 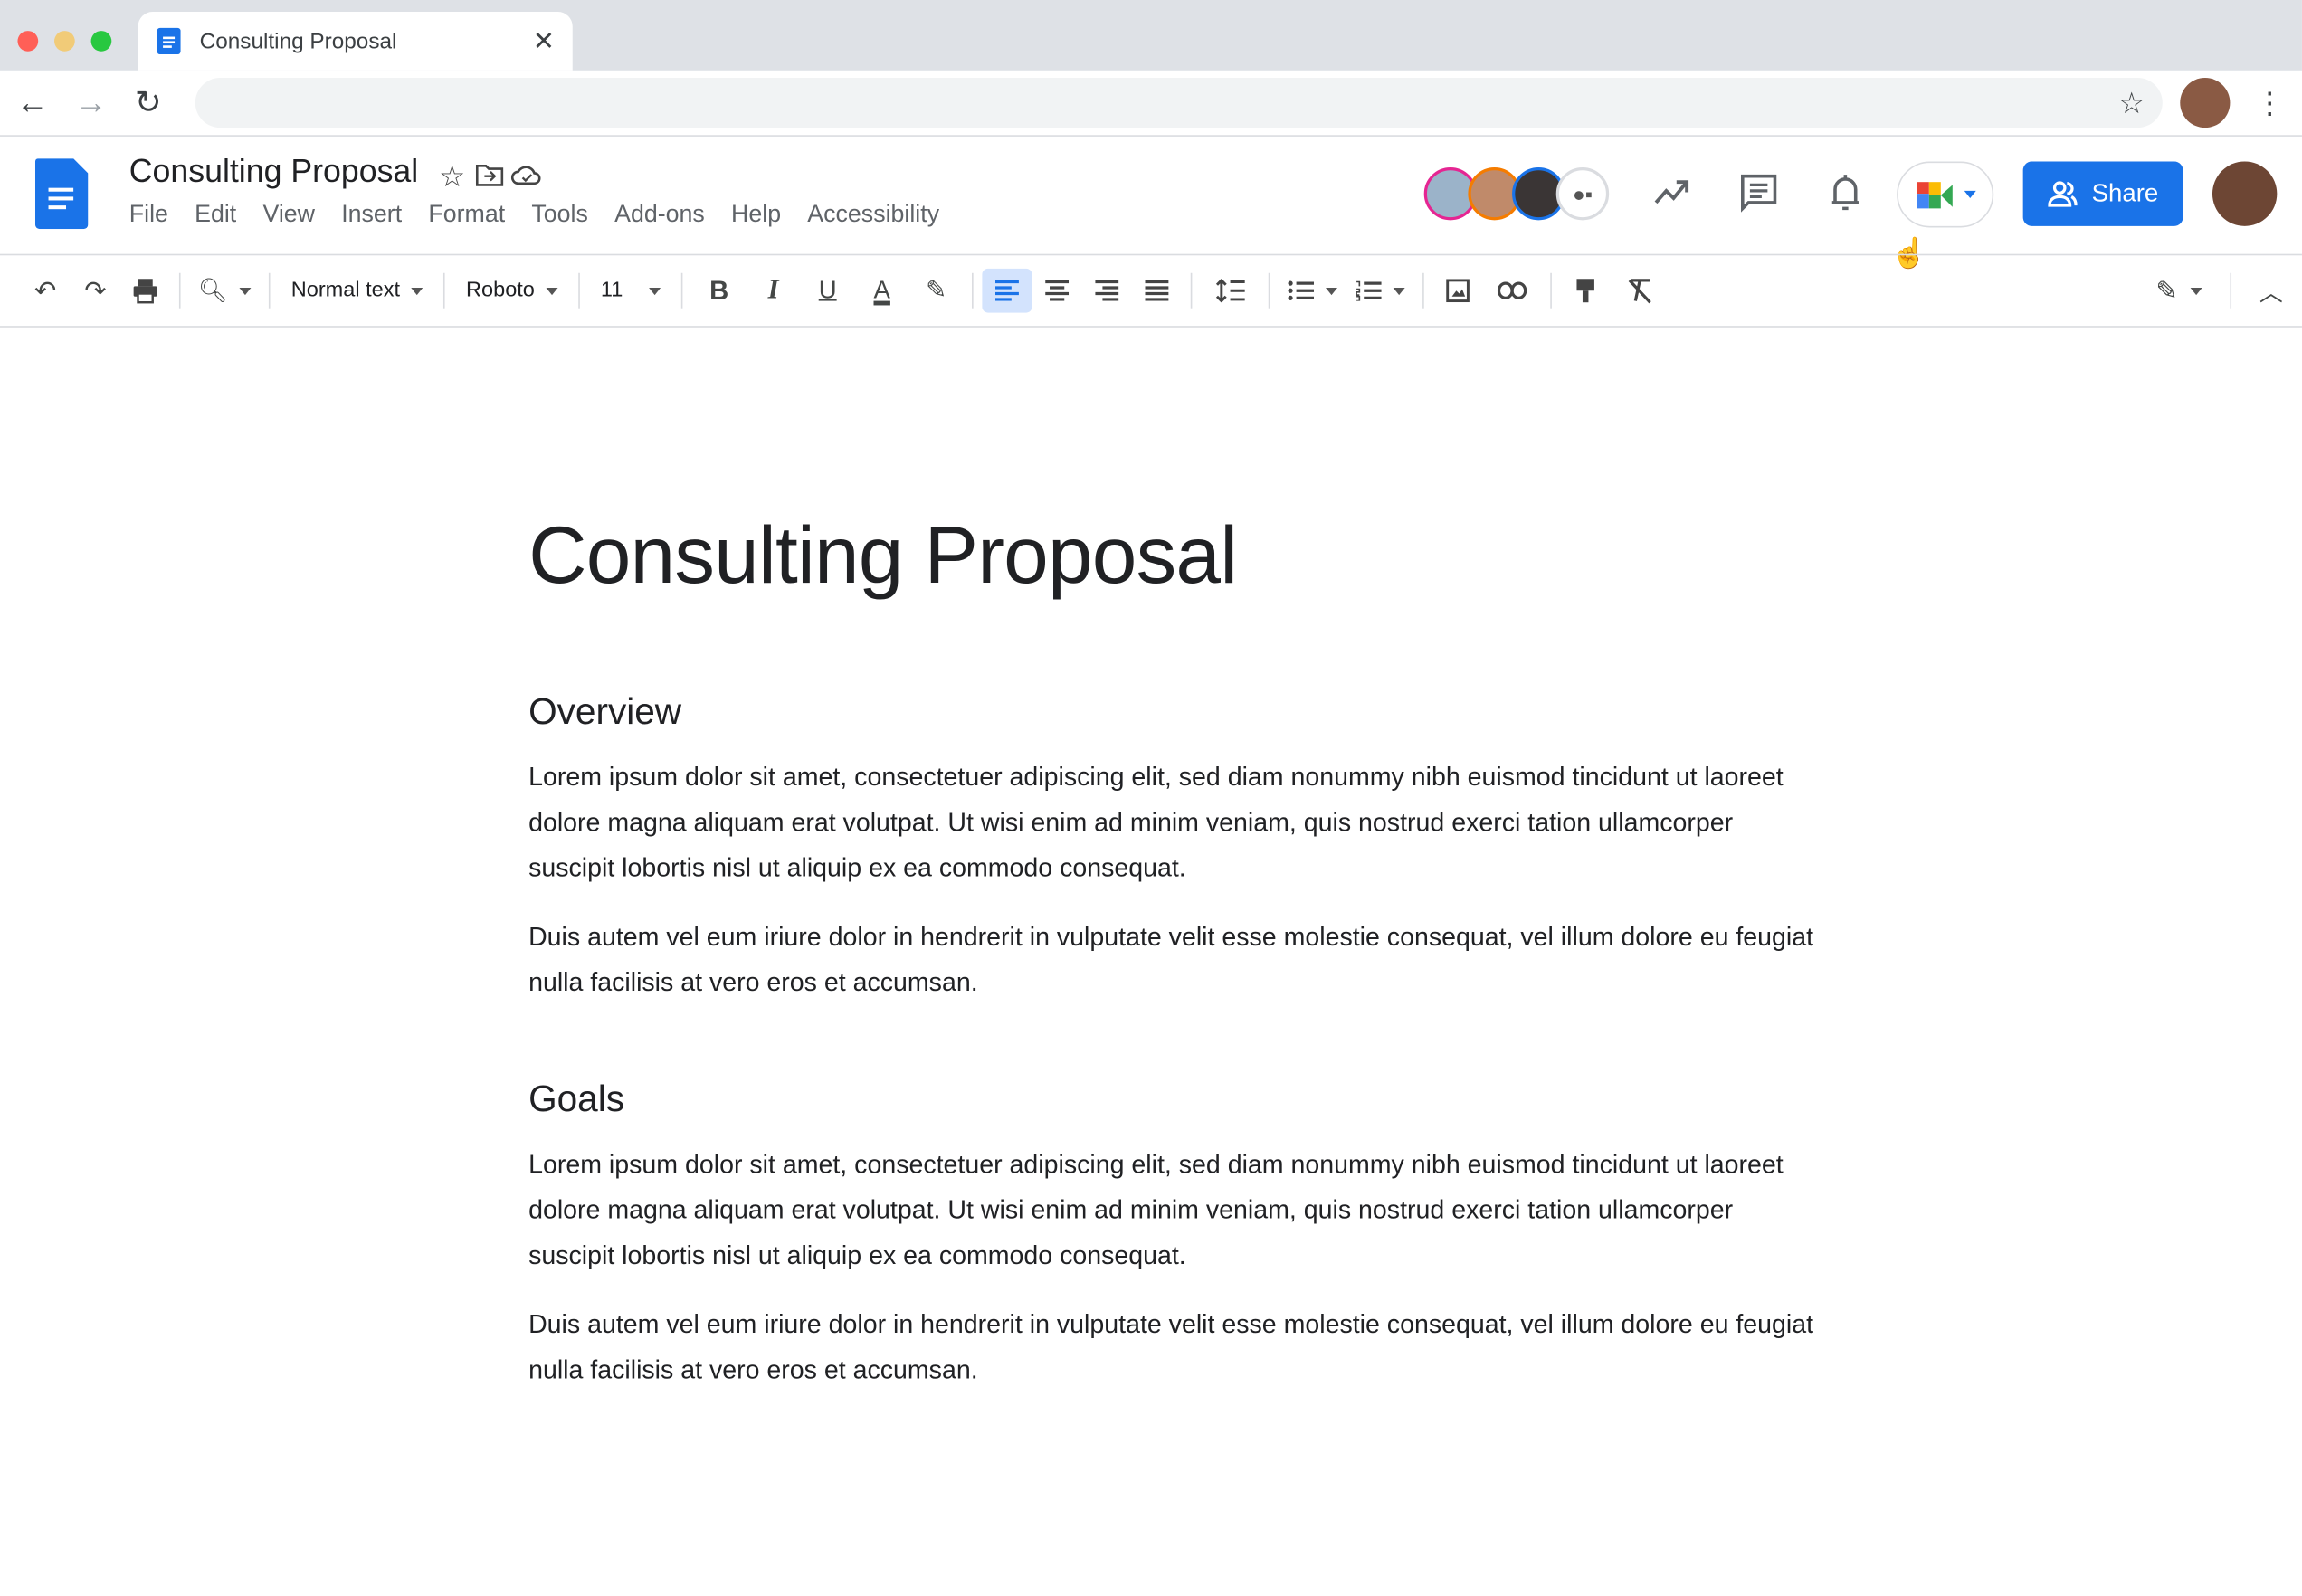 I want to click on clear-formatting-icon, so click(x=1640, y=291).